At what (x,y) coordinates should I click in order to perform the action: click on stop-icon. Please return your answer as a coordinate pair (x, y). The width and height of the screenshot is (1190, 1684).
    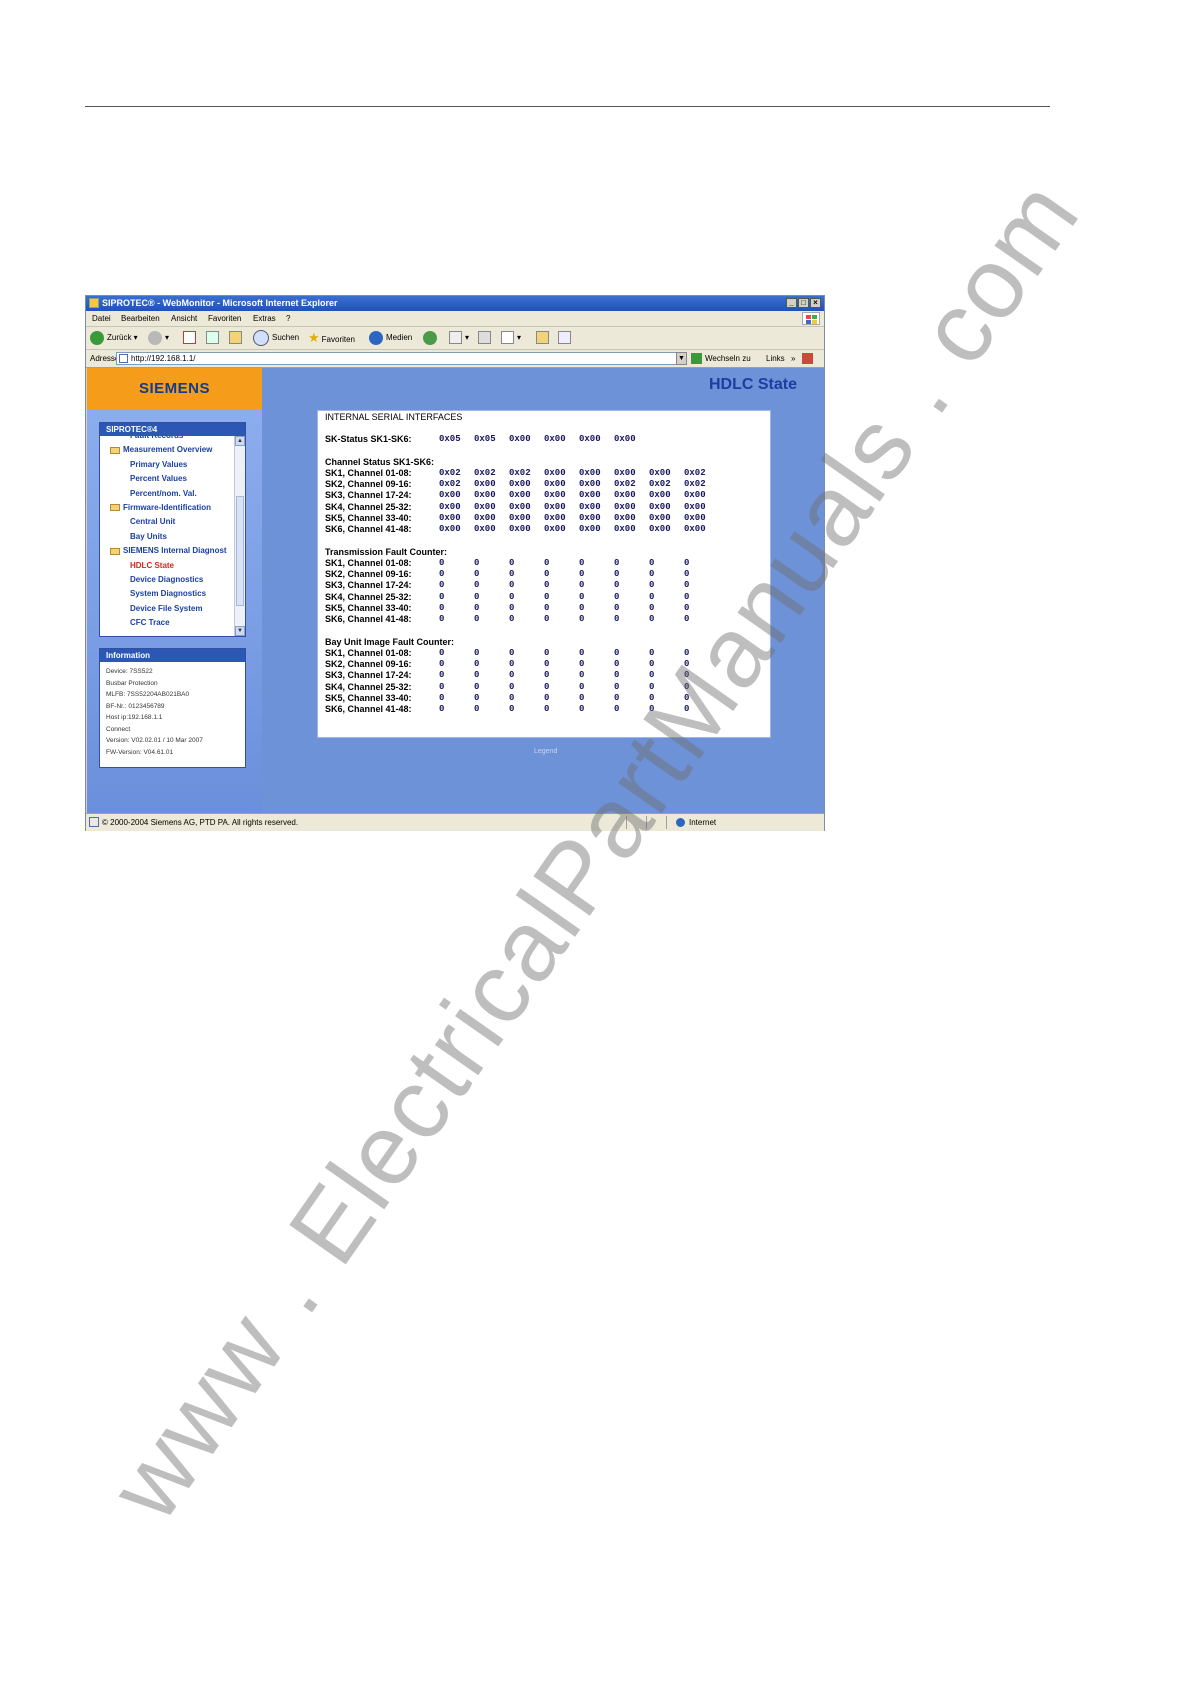
    Looking at the image, I should click on (189, 338).